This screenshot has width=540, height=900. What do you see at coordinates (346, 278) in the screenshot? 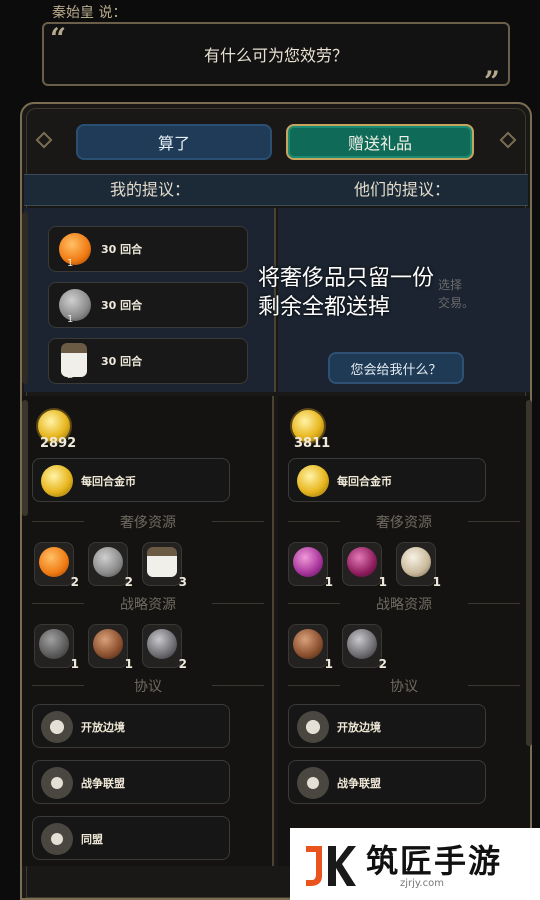
I see `overlay-caption-line1: 将奢侈品只留一份` at bounding box center [346, 278].